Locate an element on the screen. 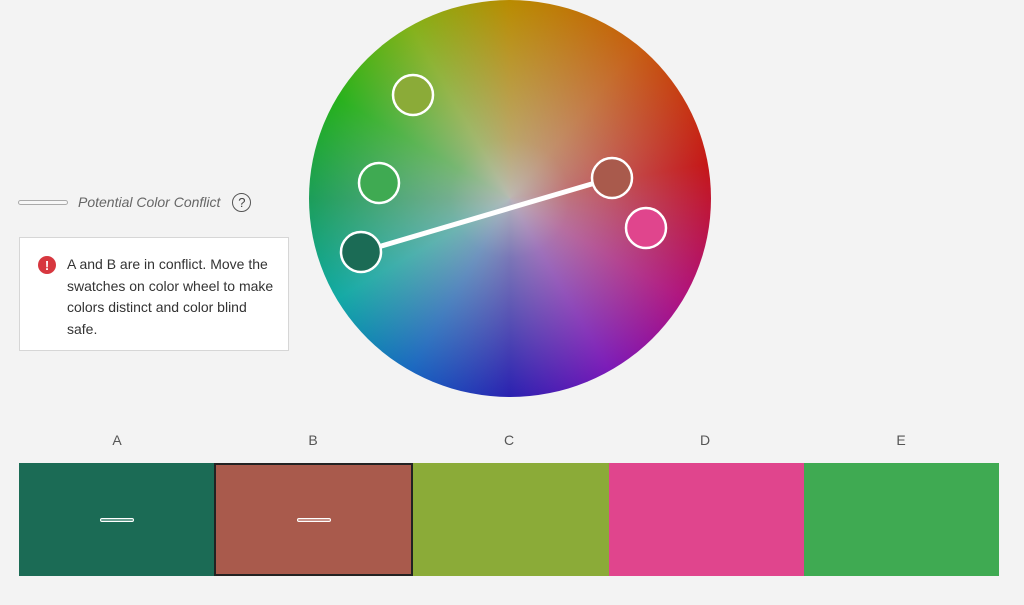 Image resolution: width=1024 pixels, height=605 pixels. swatch-d is located at coordinates (706, 519).